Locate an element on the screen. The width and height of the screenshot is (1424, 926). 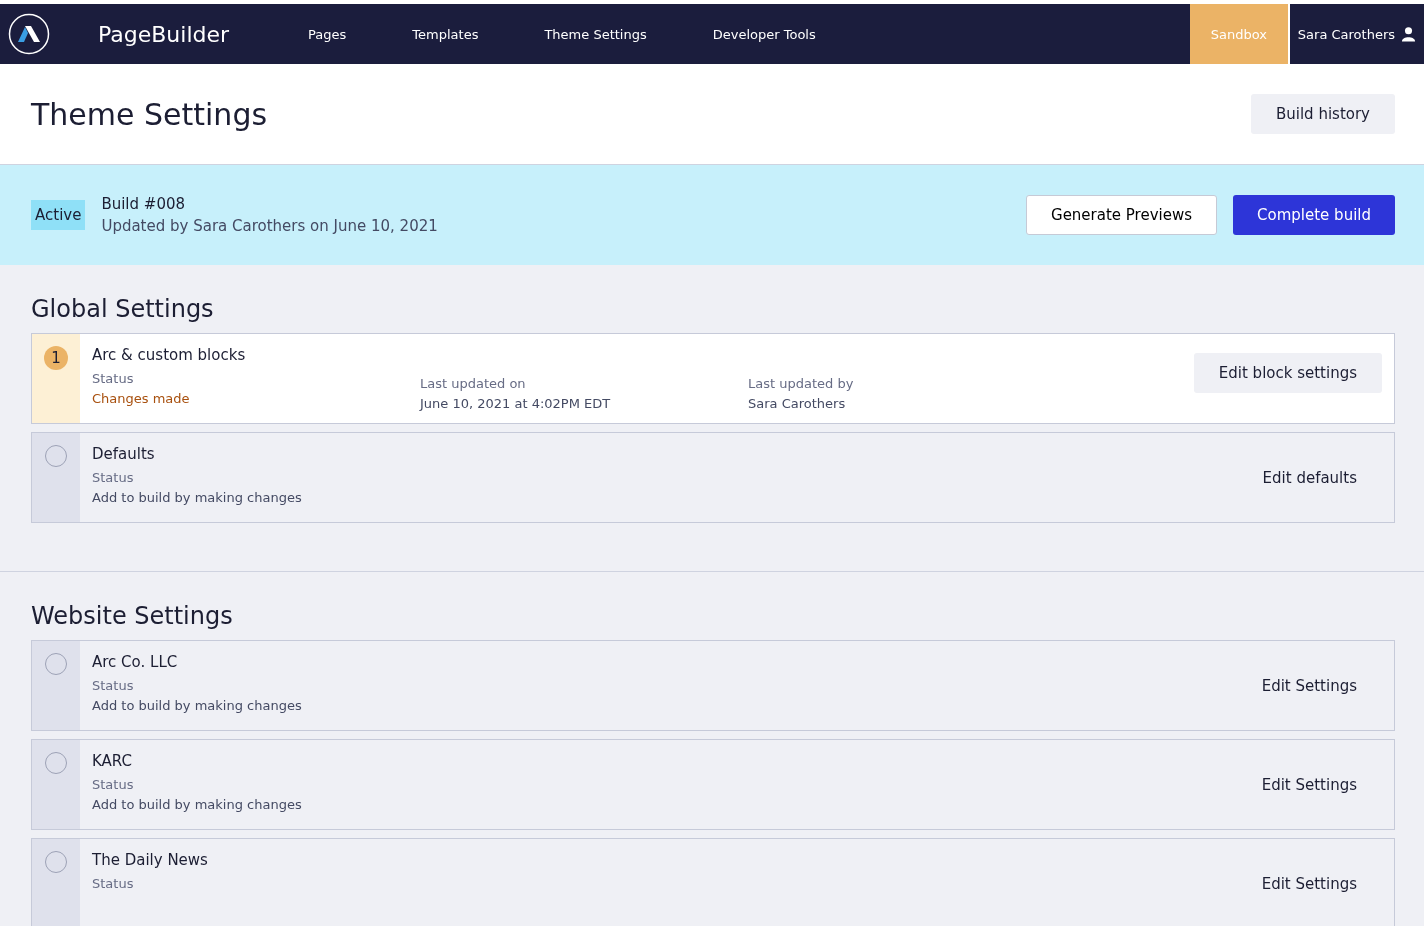
card-title: Arc & custom blocks is located at coordinates (169, 355).